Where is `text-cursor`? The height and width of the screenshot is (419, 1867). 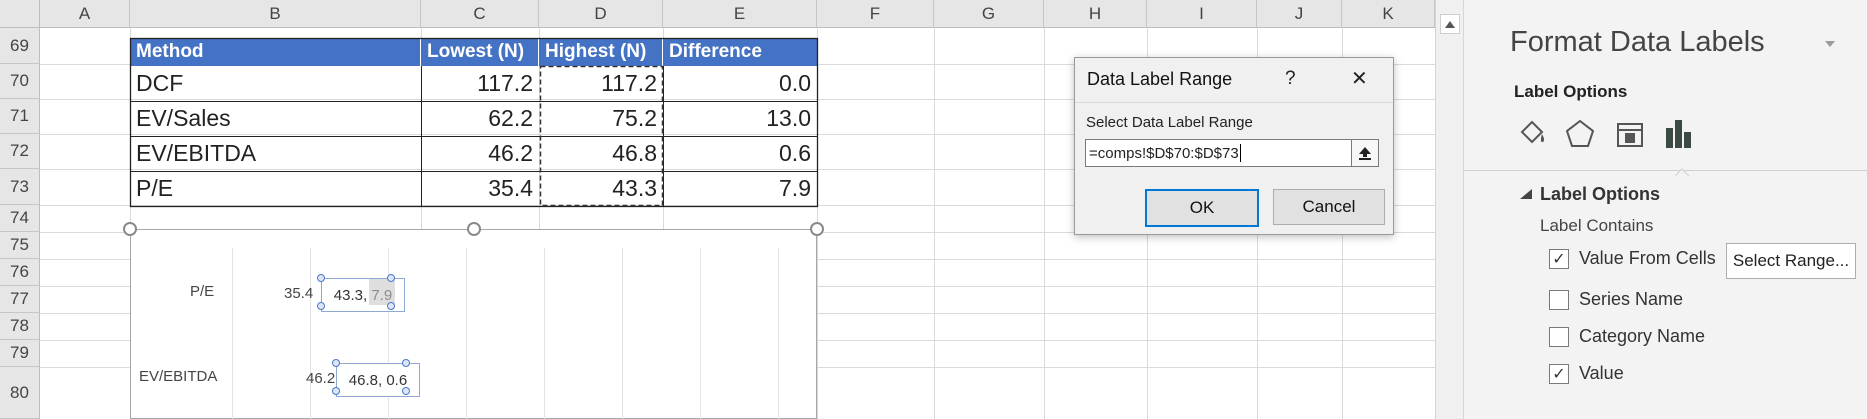
text-cursor is located at coordinates (1240, 153).